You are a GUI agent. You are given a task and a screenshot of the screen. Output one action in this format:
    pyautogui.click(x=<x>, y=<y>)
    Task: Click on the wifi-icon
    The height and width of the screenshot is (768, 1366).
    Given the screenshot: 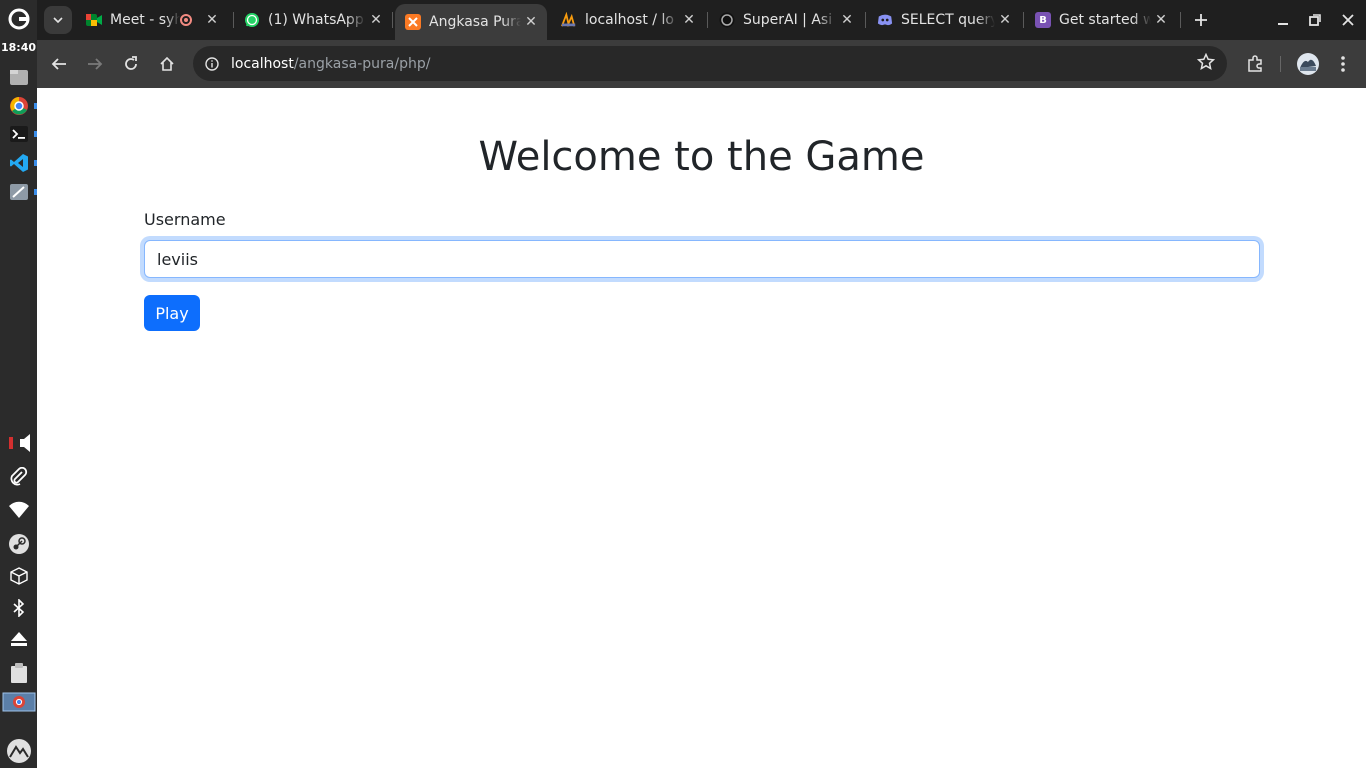 What is the action you would take?
    pyautogui.click(x=18, y=510)
    